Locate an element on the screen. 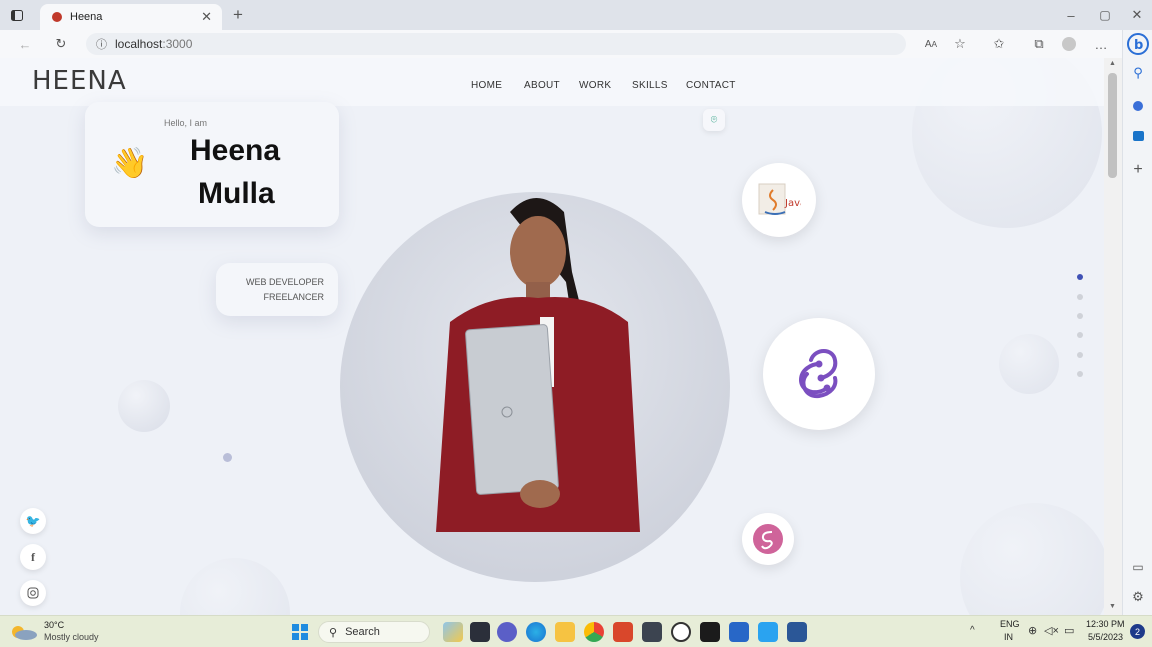 The height and width of the screenshot is (647, 1152). site-header: HEENA HOME ABOUT WORK SKILLS CONTACT is located at coordinates (552, 82).